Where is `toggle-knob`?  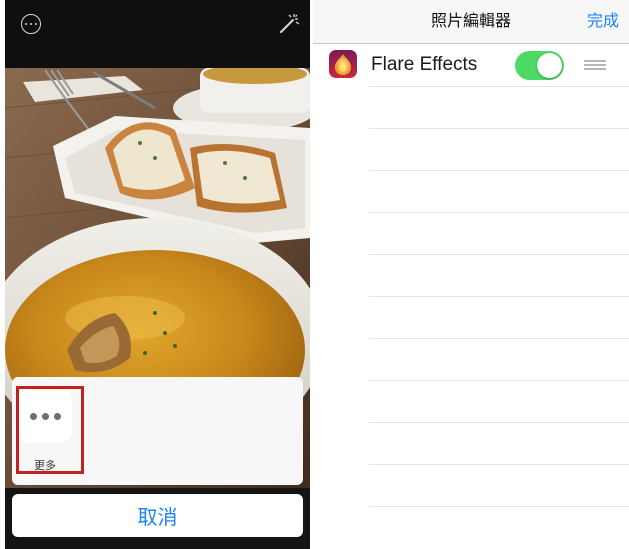
toggle-knob is located at coordinates (549, 65).